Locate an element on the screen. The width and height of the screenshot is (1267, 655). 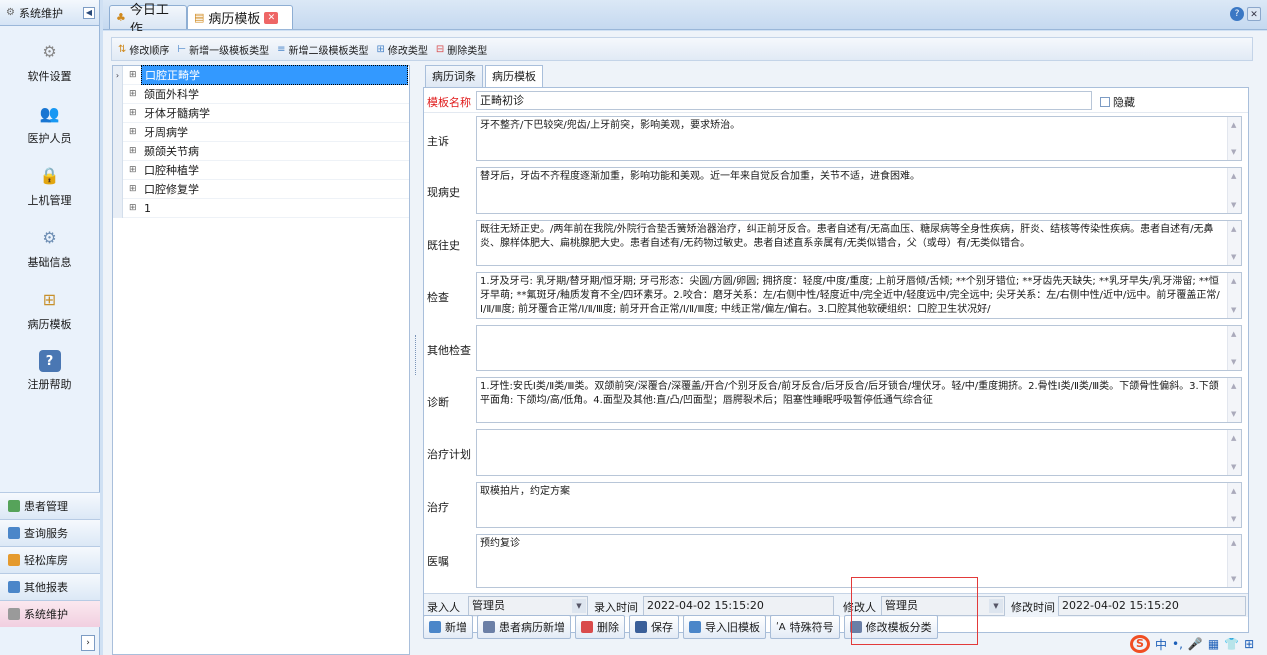
nav-item-basic-info: ⚙ 基础信息 is located at coordinates (49, 247).